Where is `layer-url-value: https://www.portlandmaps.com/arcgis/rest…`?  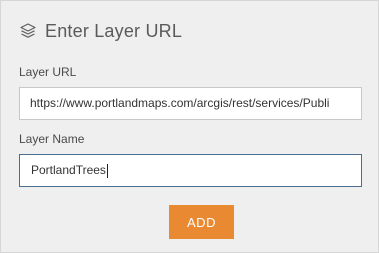
layer-url-value: https://www.portlandmaps.com/arcgis/rest… is located at coordinates (180, 103).